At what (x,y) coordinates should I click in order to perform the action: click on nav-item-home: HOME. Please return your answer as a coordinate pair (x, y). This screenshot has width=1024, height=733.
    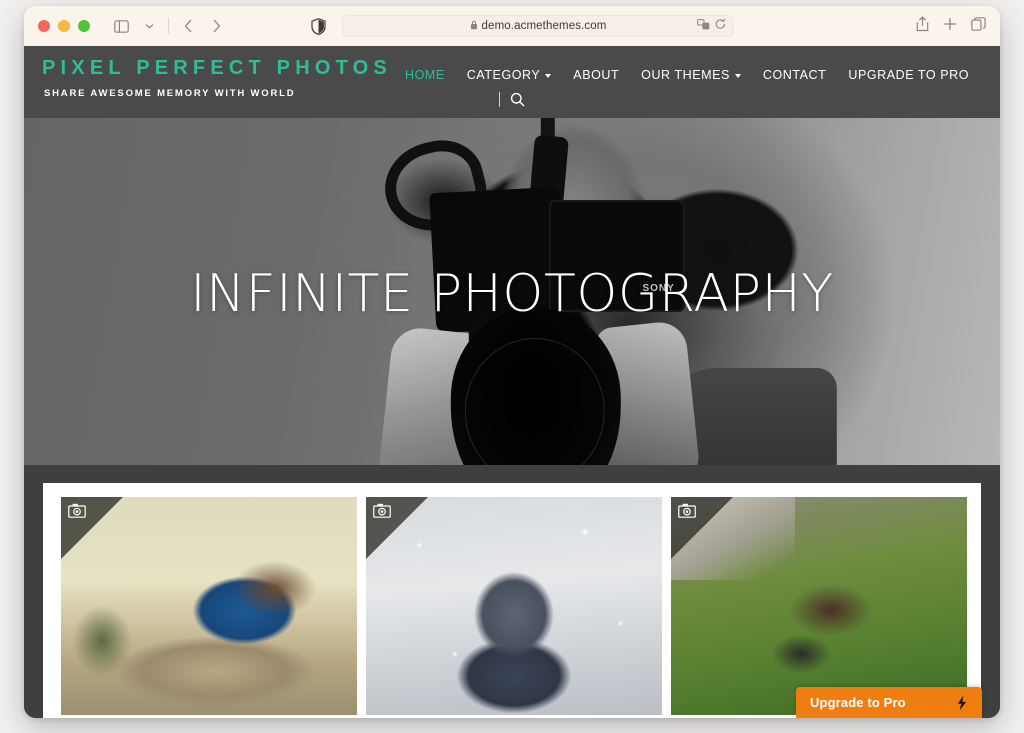
    Looking at the image, I should click on (425, 75).